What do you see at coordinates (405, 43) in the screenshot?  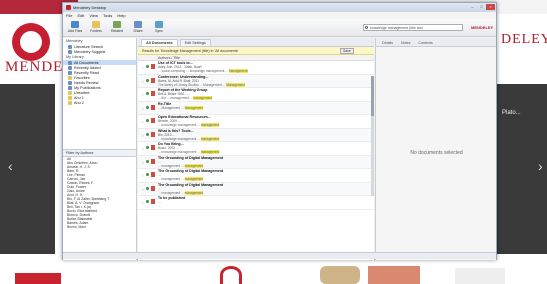 I see `tab-notes: Notes` at bounding box center [405, 43].